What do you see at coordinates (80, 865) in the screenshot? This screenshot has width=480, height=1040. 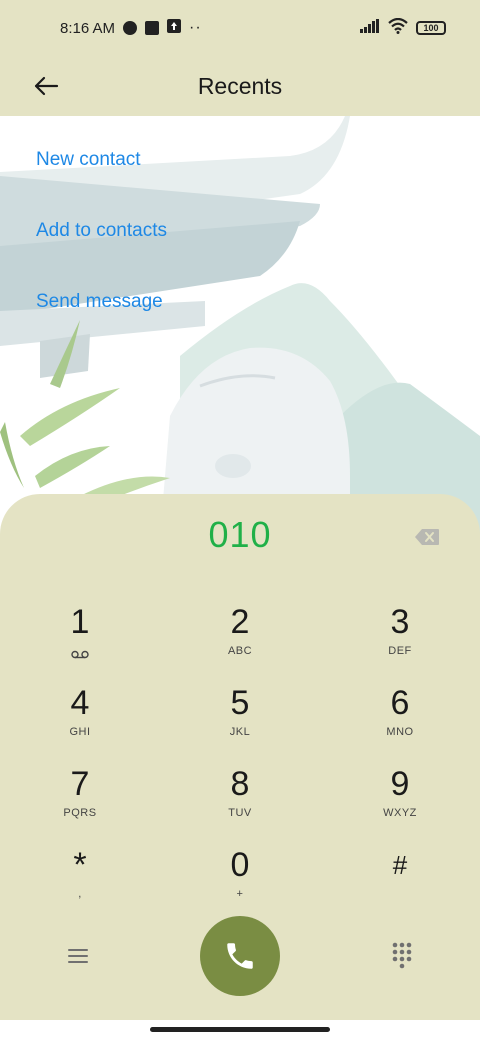 I see `key-digit: *` at bounding box center [80, 865].